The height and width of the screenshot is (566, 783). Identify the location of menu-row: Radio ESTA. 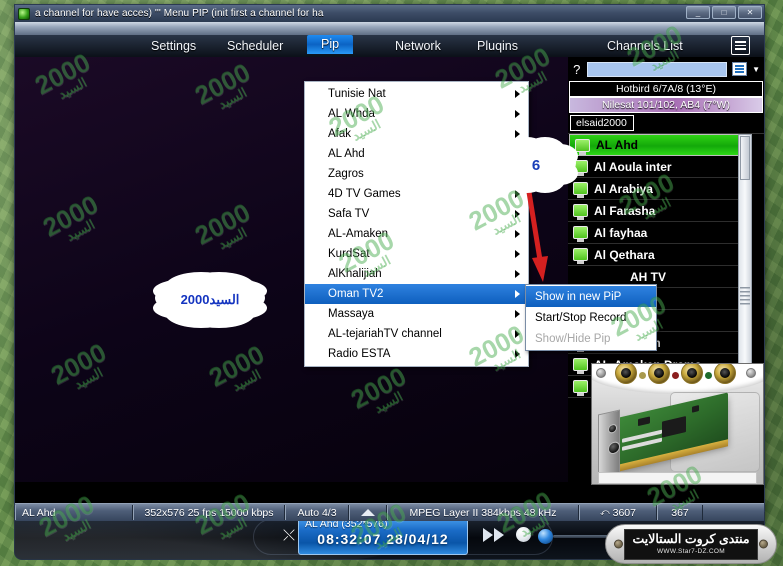
(416, 354).